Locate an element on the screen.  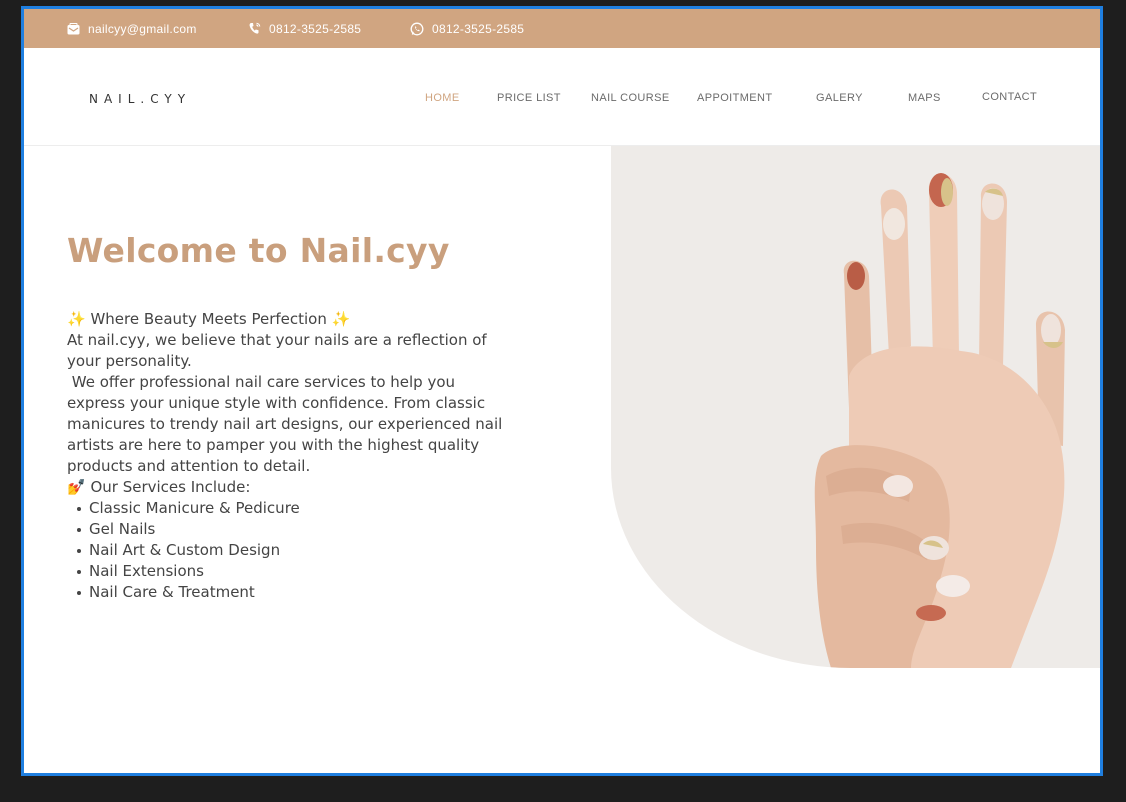
nav-nail-course: NAIL COURSE is located at coordinates (630, 98).